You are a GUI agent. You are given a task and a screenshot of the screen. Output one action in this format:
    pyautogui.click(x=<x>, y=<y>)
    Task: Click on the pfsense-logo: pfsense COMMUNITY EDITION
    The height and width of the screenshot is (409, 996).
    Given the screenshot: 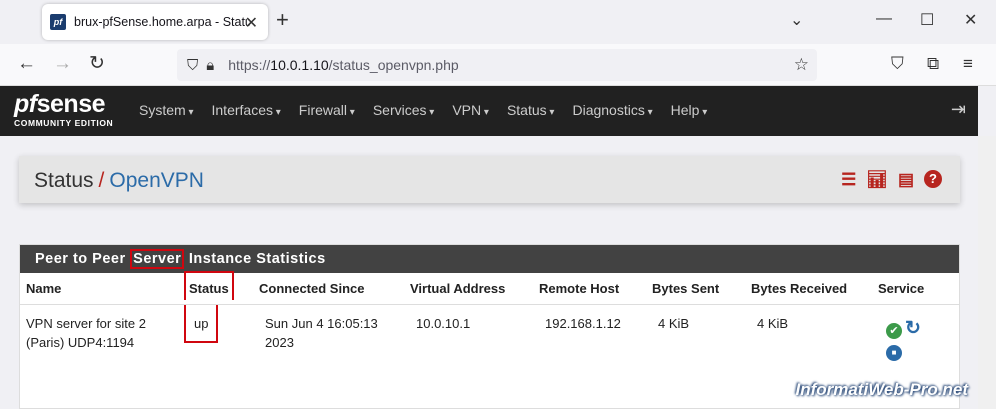 What is the action you would take?
    pyautogui.click(x=63, y=110)
    